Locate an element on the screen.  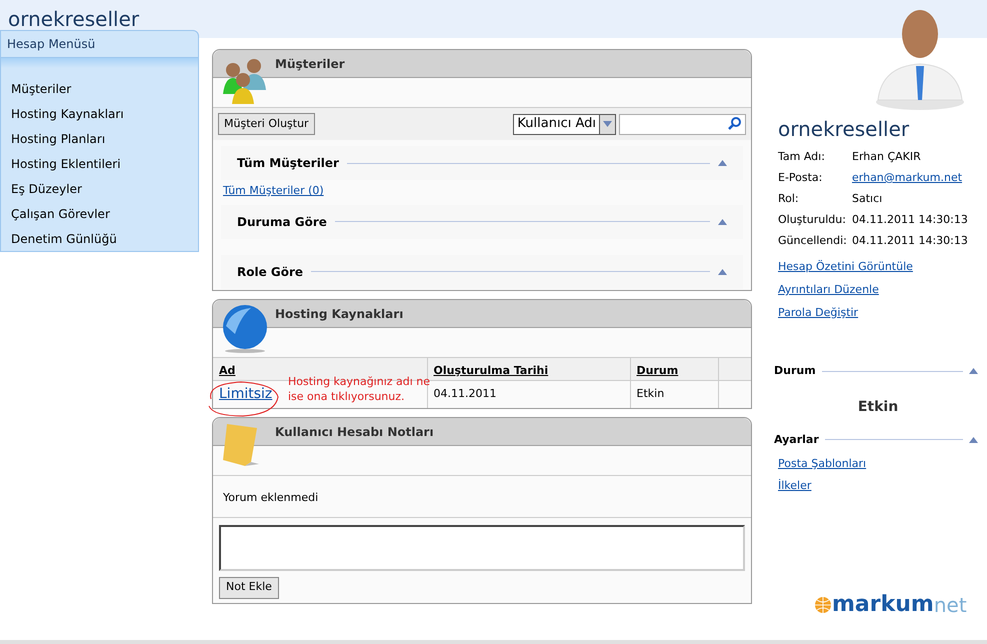
section-title: Durum is located at coordinates (795, 371).